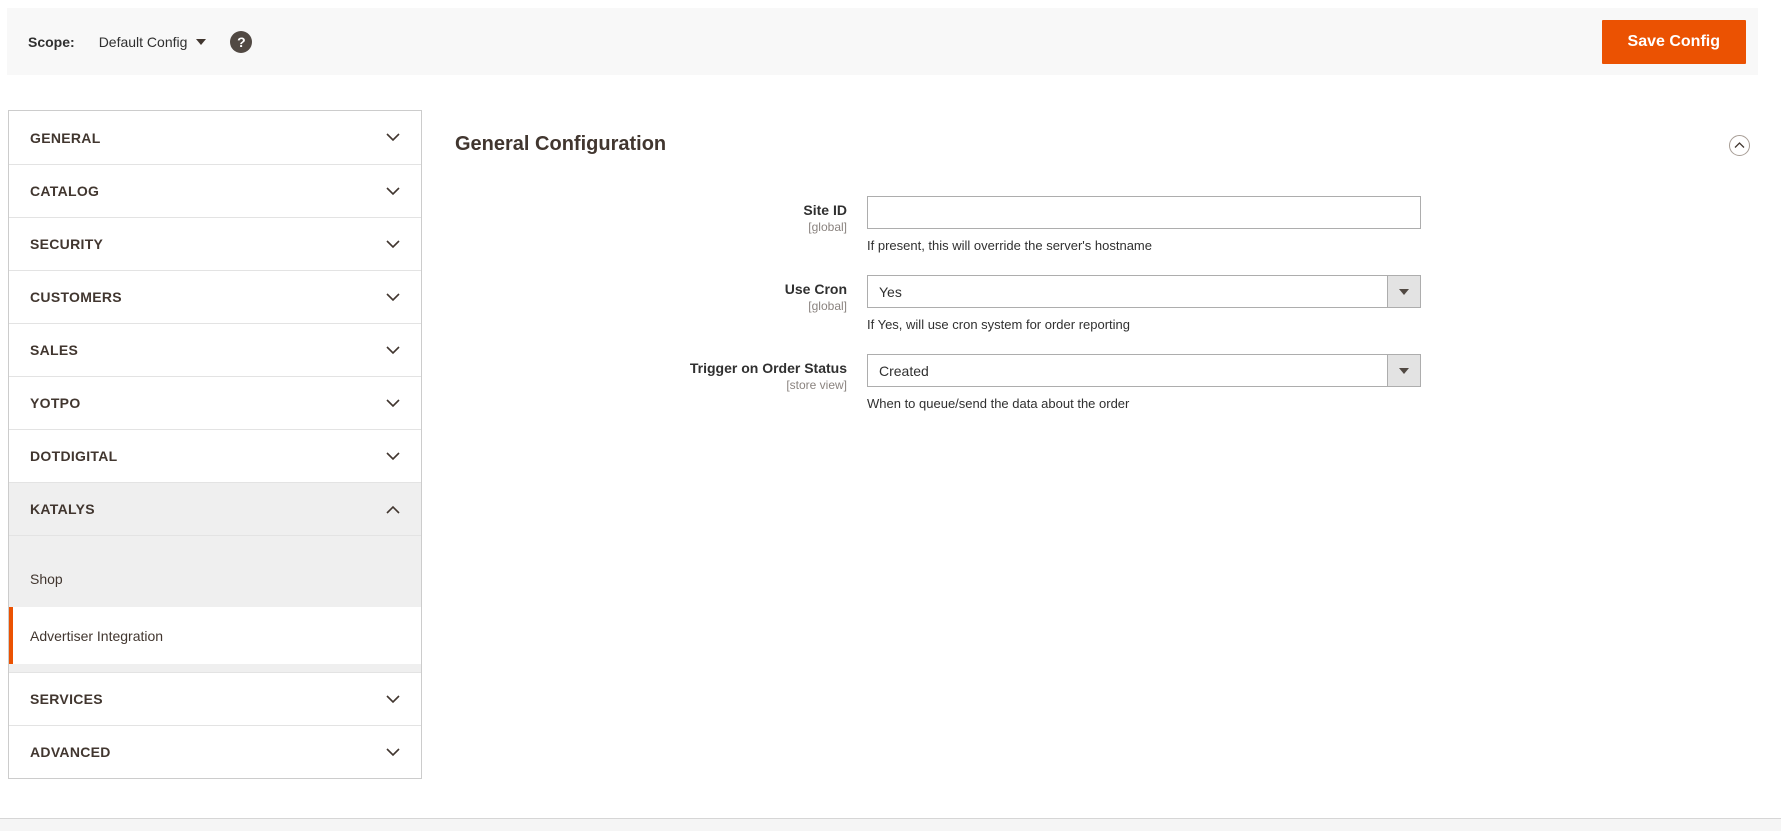 The image size is (1781, 831). Describe the element at coordinates (661, 225) in the screenshot. I see `field-label: Site ID [global]` at that location.